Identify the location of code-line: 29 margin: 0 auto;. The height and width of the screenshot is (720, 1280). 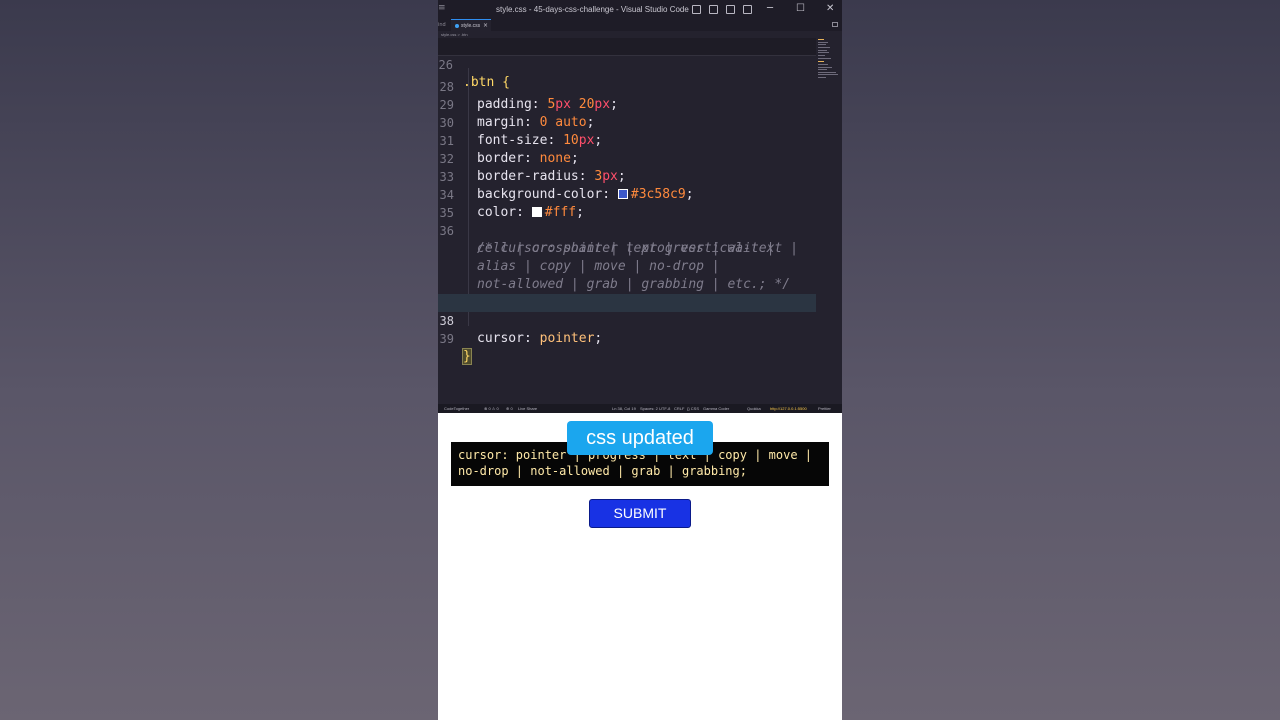
(627, 104).